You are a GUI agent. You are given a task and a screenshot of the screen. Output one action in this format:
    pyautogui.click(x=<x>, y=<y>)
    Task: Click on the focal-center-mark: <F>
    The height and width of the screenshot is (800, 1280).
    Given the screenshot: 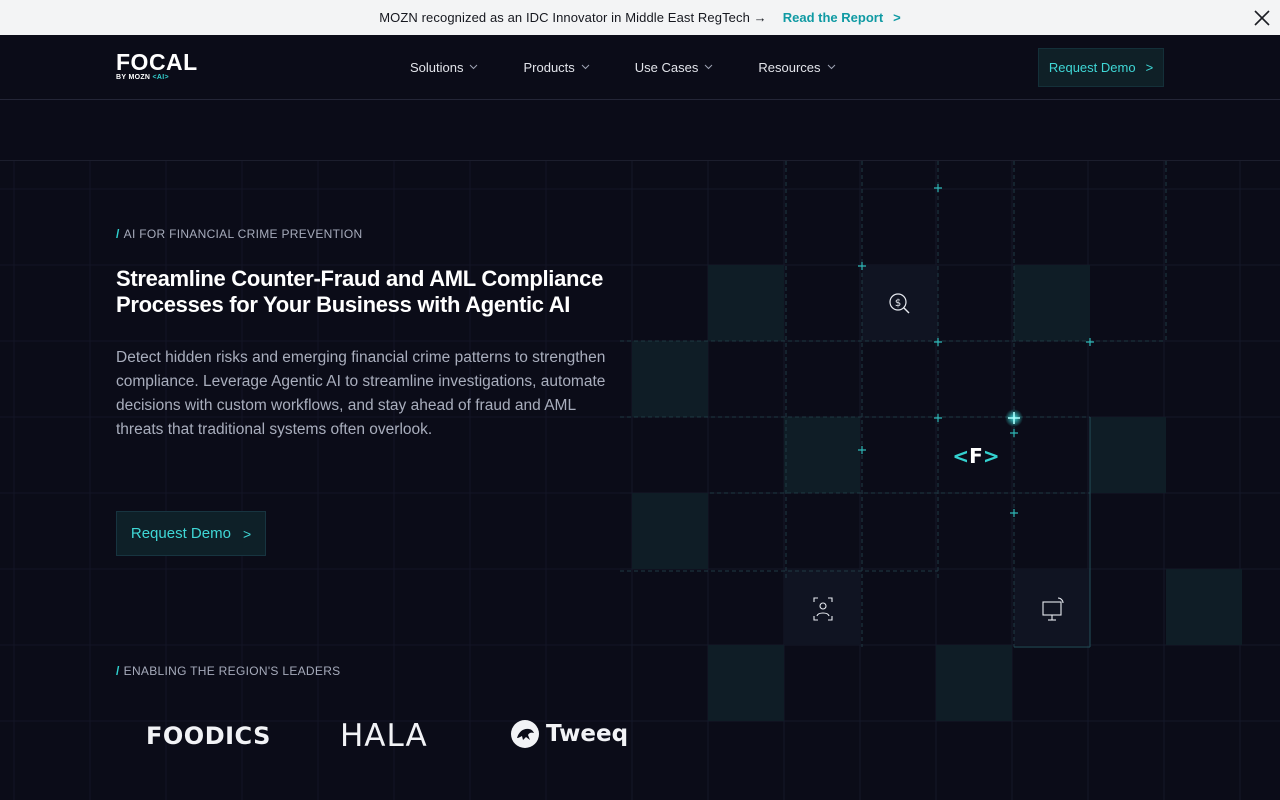 What is the action you would take?
    pyautogui.click(x=975, y=456)
    